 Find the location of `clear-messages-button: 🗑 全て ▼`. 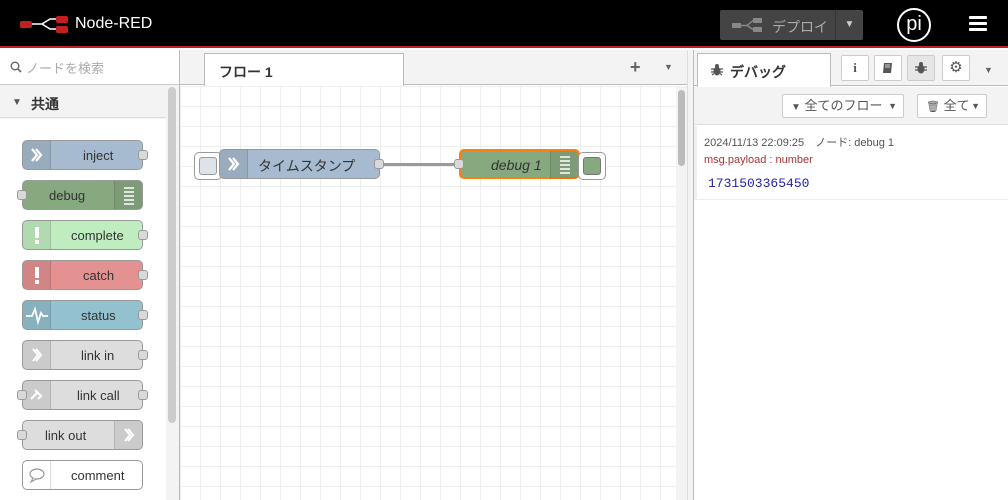

clear-messages-button: 🗑 全て ▼ is located at coordinates (952, 106).